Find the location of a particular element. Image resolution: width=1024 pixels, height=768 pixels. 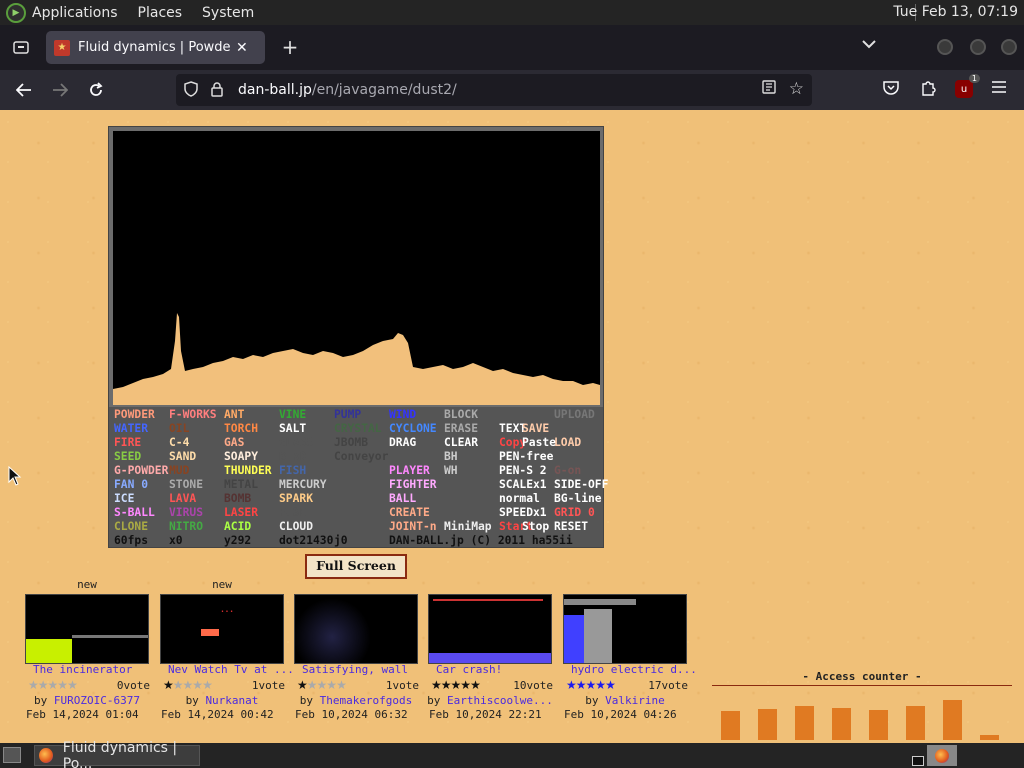

element-button: SALT is located at coordinates (292, 429).